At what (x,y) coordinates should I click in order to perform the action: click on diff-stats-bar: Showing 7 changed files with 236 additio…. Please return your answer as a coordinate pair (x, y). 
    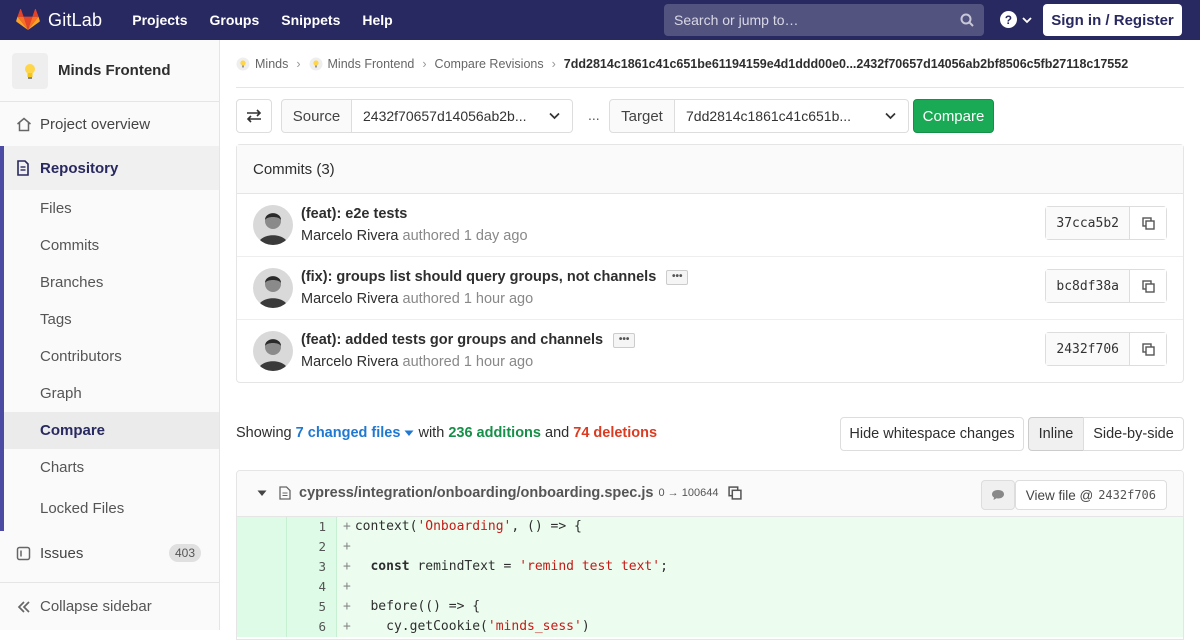
    Looking at the image, I should click on (710, 433).